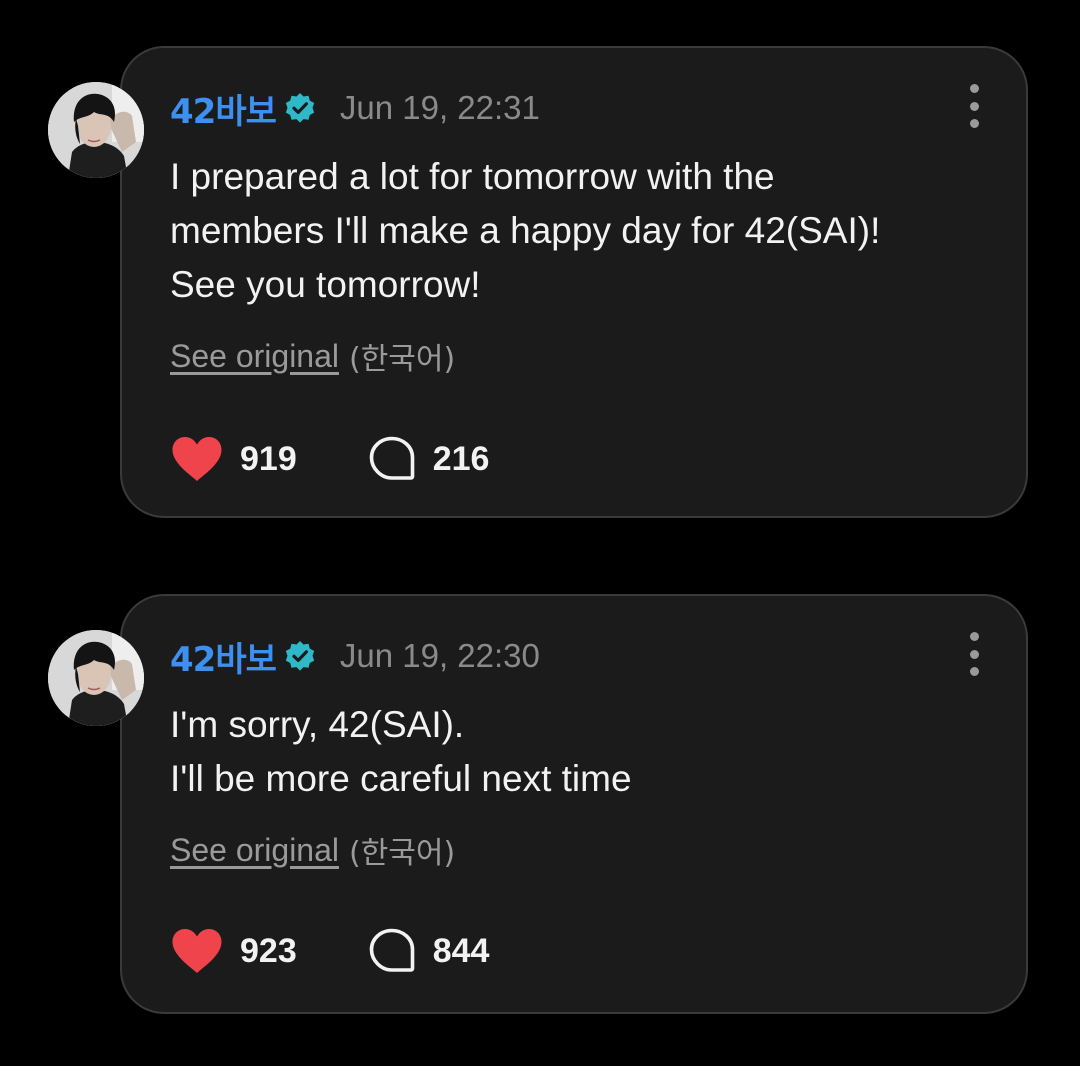 The height and width of the screenshot is (1066, 1080). What do you see at coordinates (428, 951) in the screenshot?
I see `comment-button: 844` at bounding box center [428, 951].